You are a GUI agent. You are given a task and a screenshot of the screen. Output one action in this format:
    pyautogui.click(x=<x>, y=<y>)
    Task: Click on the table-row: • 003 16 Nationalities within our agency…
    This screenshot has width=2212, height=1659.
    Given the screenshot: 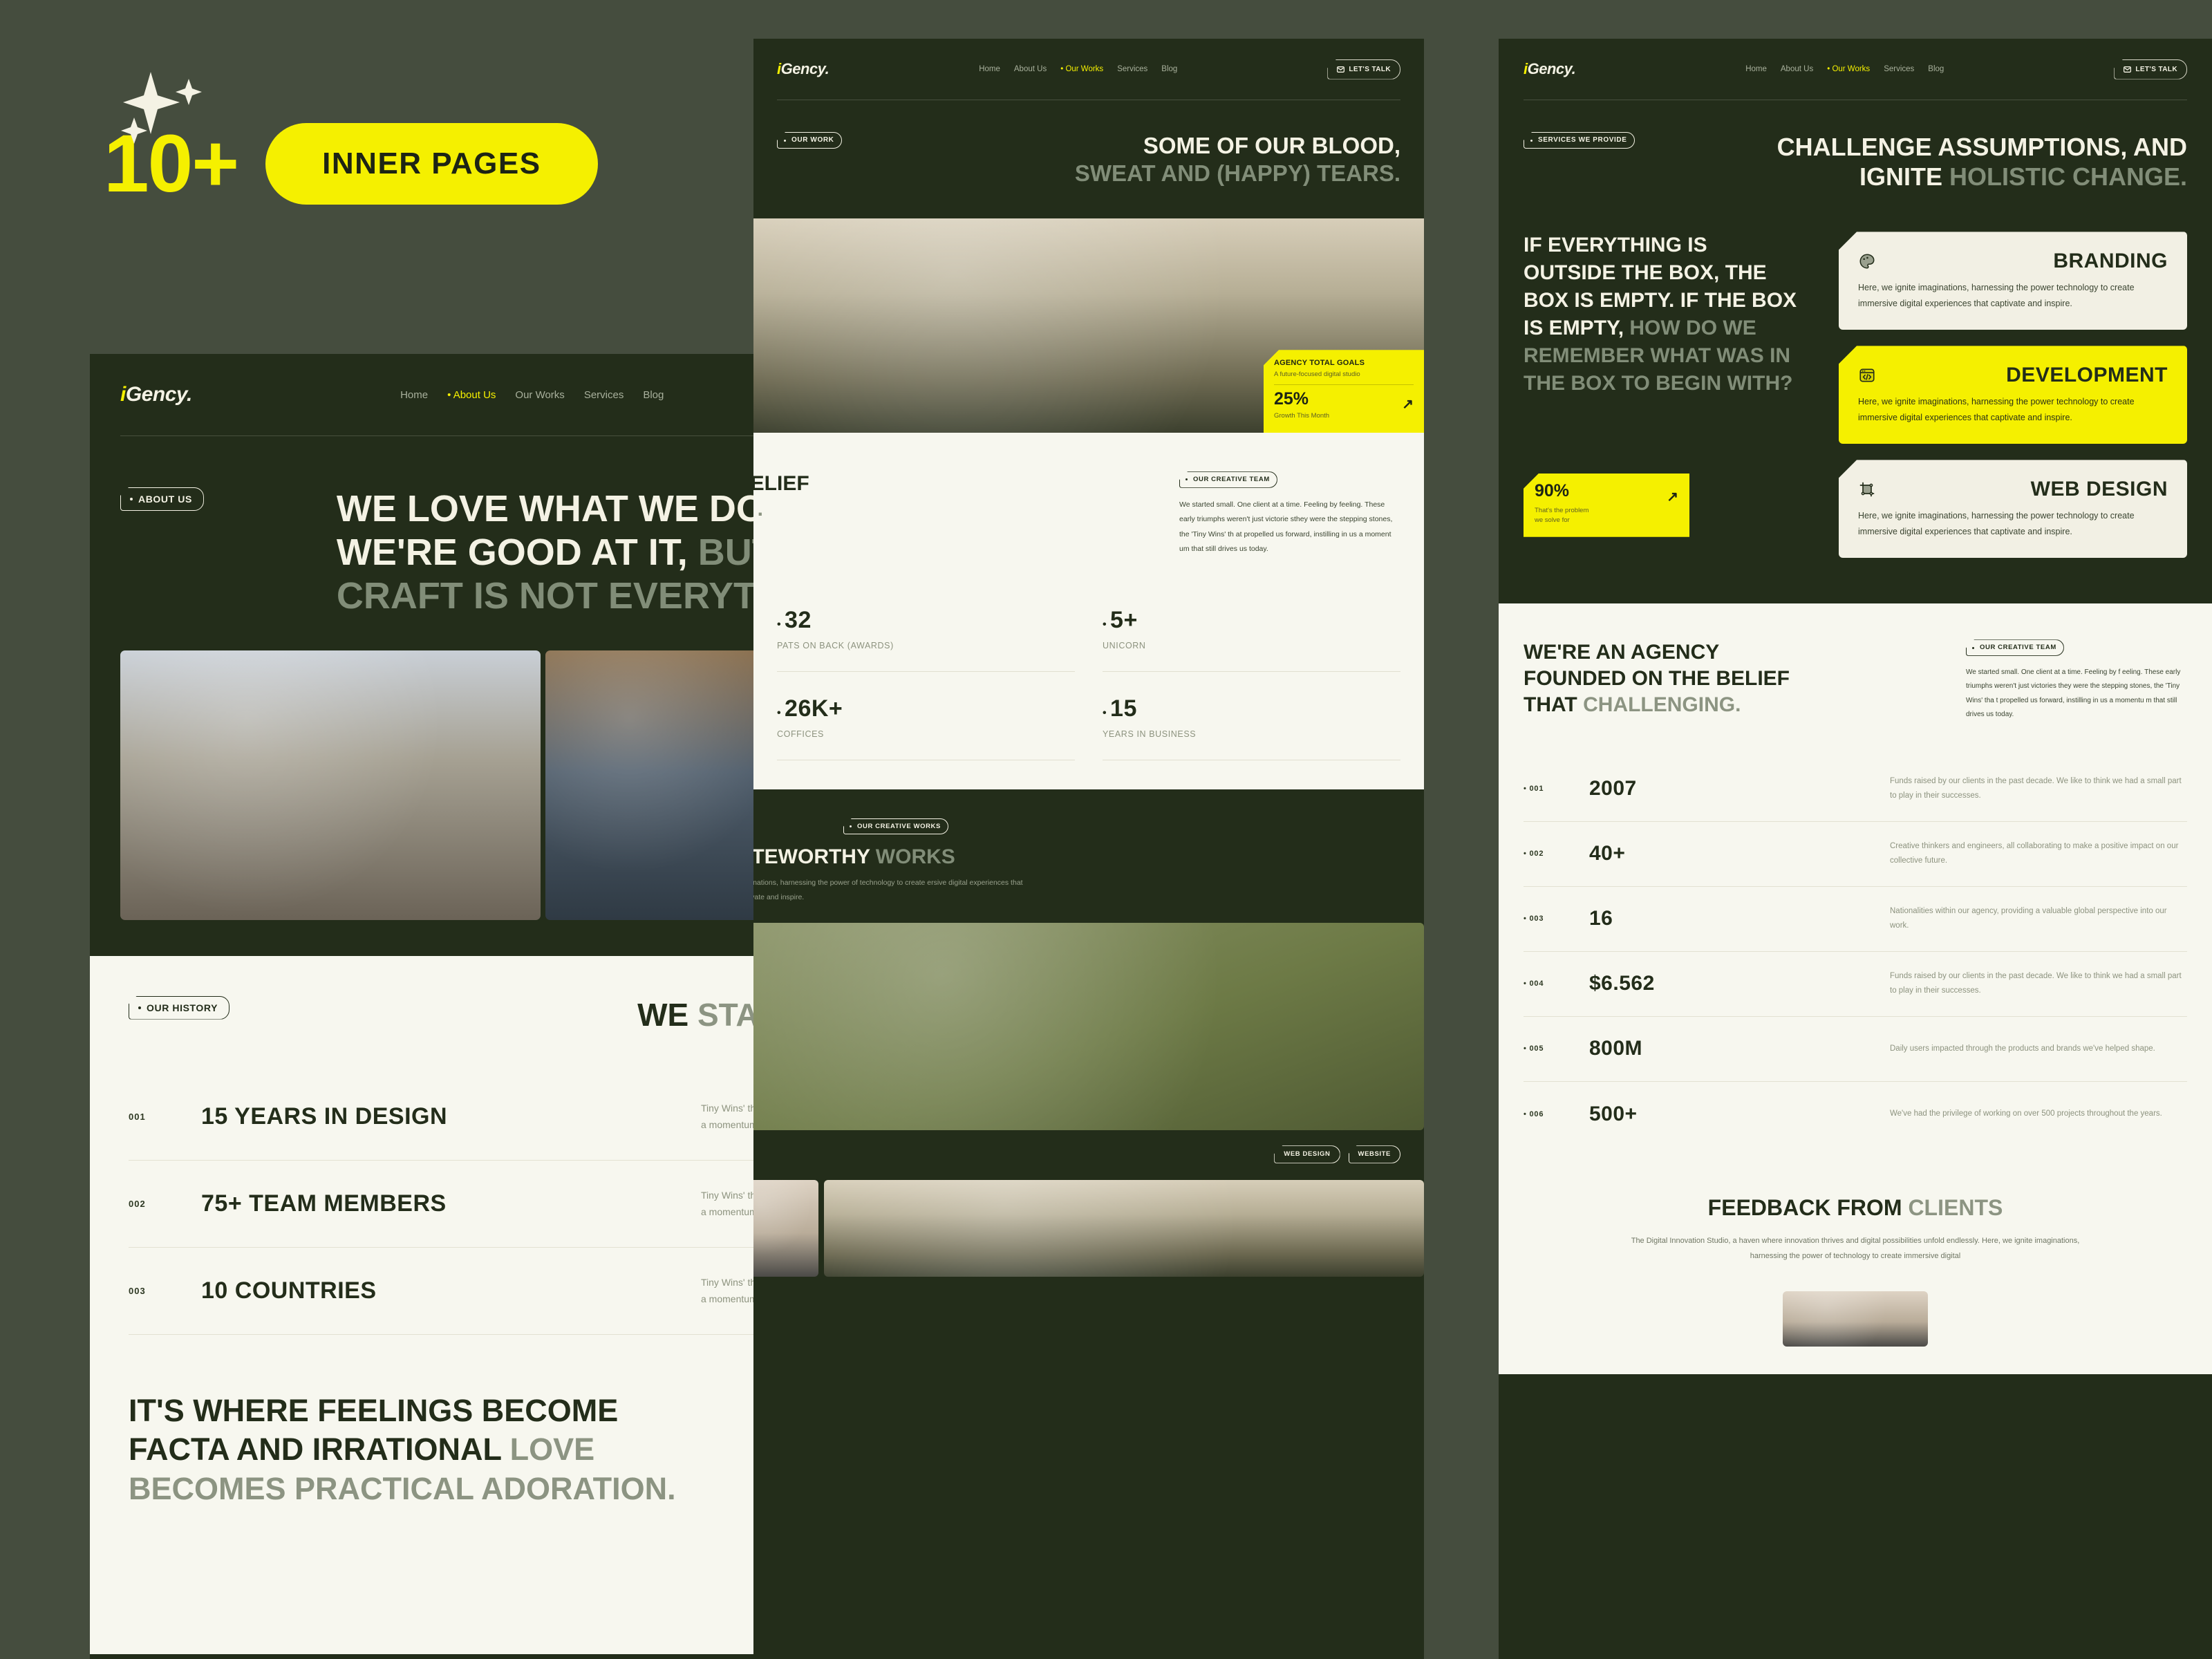 What is the action you would take?
    pyautogui.click(x=1855, y=920)
    